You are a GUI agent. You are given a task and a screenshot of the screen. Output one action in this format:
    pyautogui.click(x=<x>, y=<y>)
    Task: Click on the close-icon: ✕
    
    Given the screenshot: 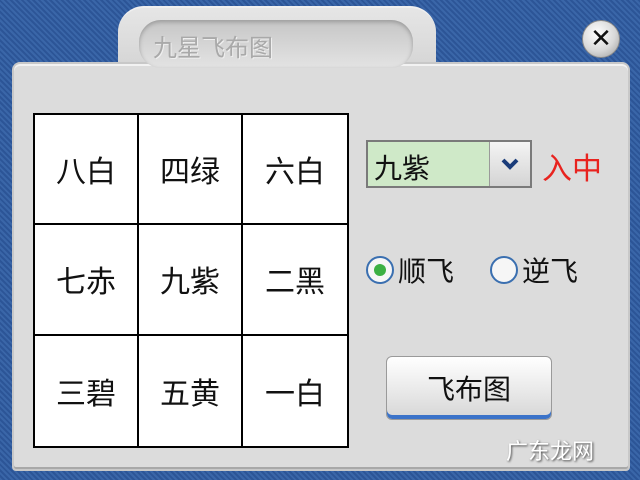 What is the action you would take?
    pyautogui.click(x=601, y=39)
    